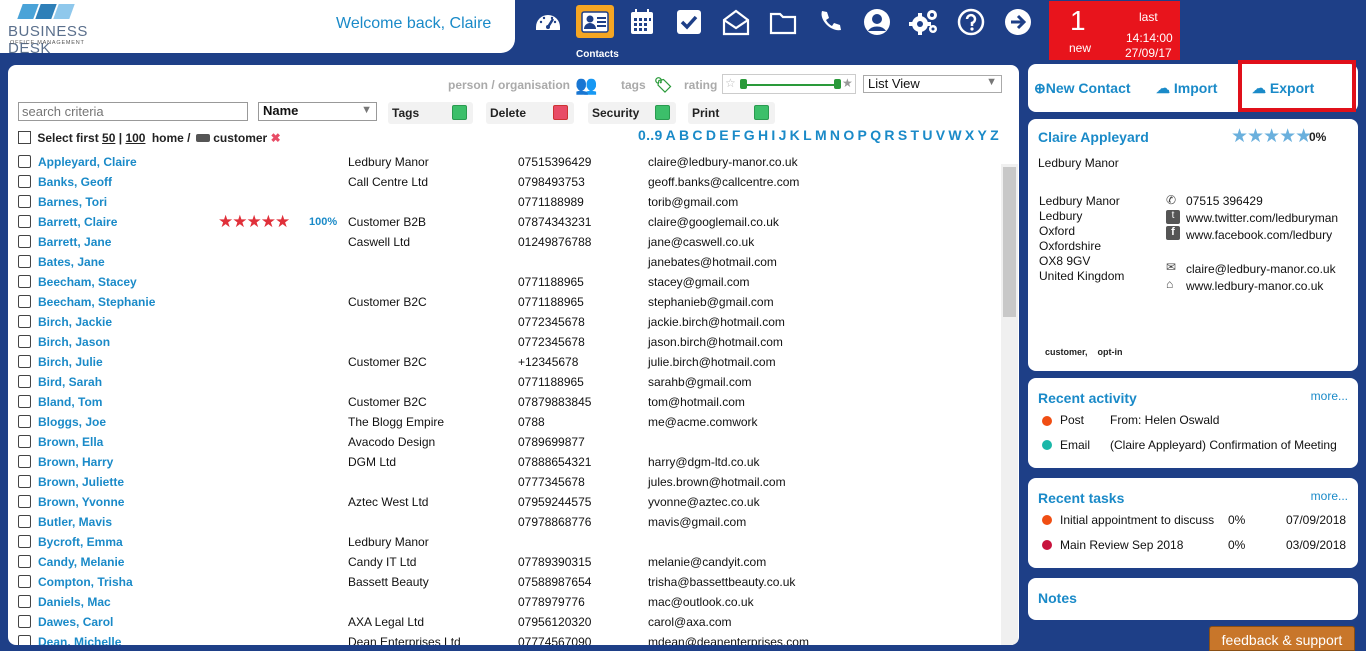 The image size is (1366, 651). What do you see at coordinates (789, 84) in the screenshot?
I see `rating-slider: ☆ ★` at bounding box center [789, 84].